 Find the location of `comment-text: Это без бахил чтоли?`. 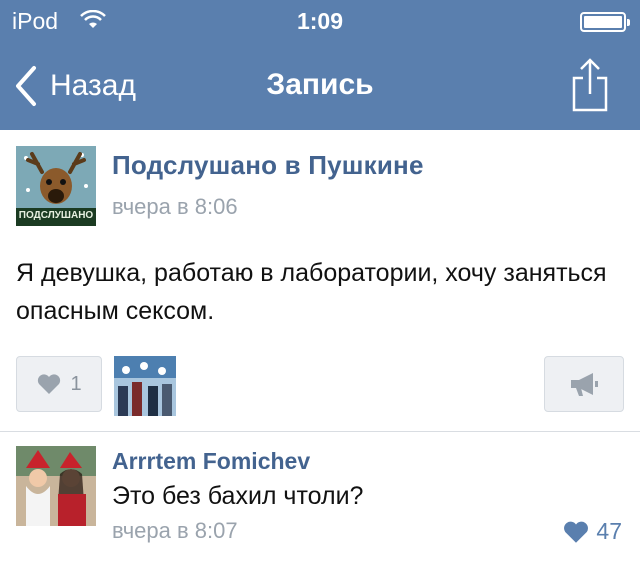

comment-text: Это без бахил чтоли? is located at coordinates (238, 496).